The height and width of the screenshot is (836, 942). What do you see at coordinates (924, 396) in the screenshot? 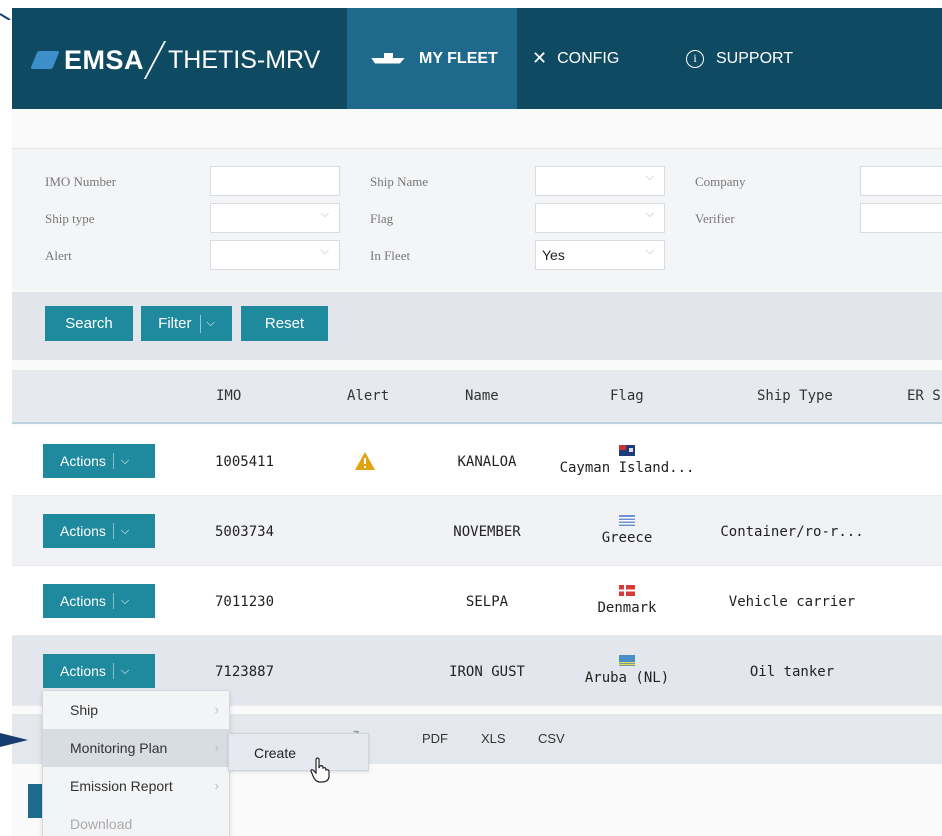
I see `column-header-er-status: ER S` at bounding box center [924, 396].